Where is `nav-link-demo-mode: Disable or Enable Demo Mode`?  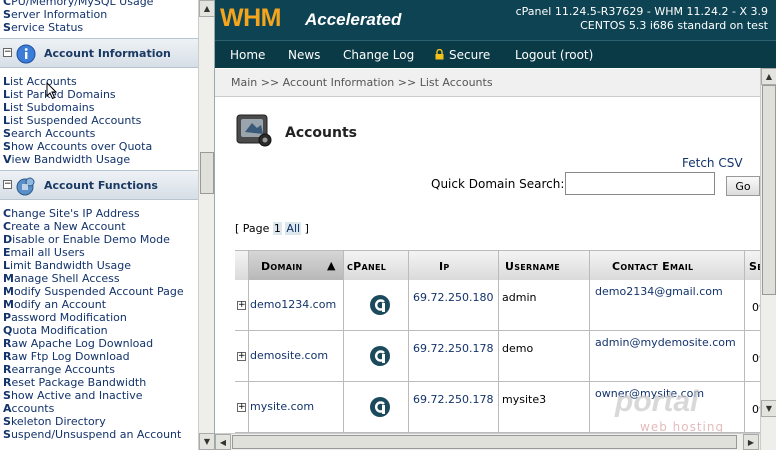 nav-link-demo-mode: Disable or Enable Demo Mode is located at coordinates (86, 239).